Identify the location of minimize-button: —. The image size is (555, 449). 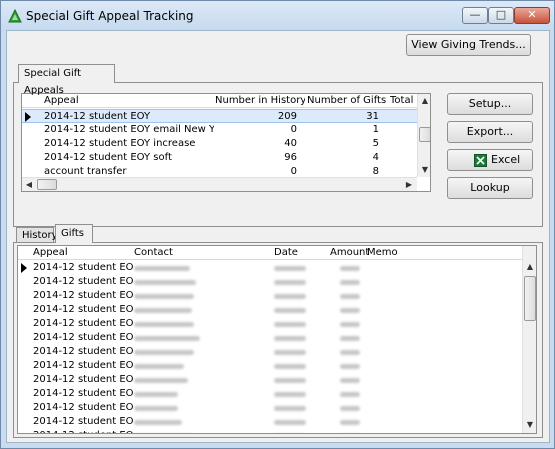
(475, 15).